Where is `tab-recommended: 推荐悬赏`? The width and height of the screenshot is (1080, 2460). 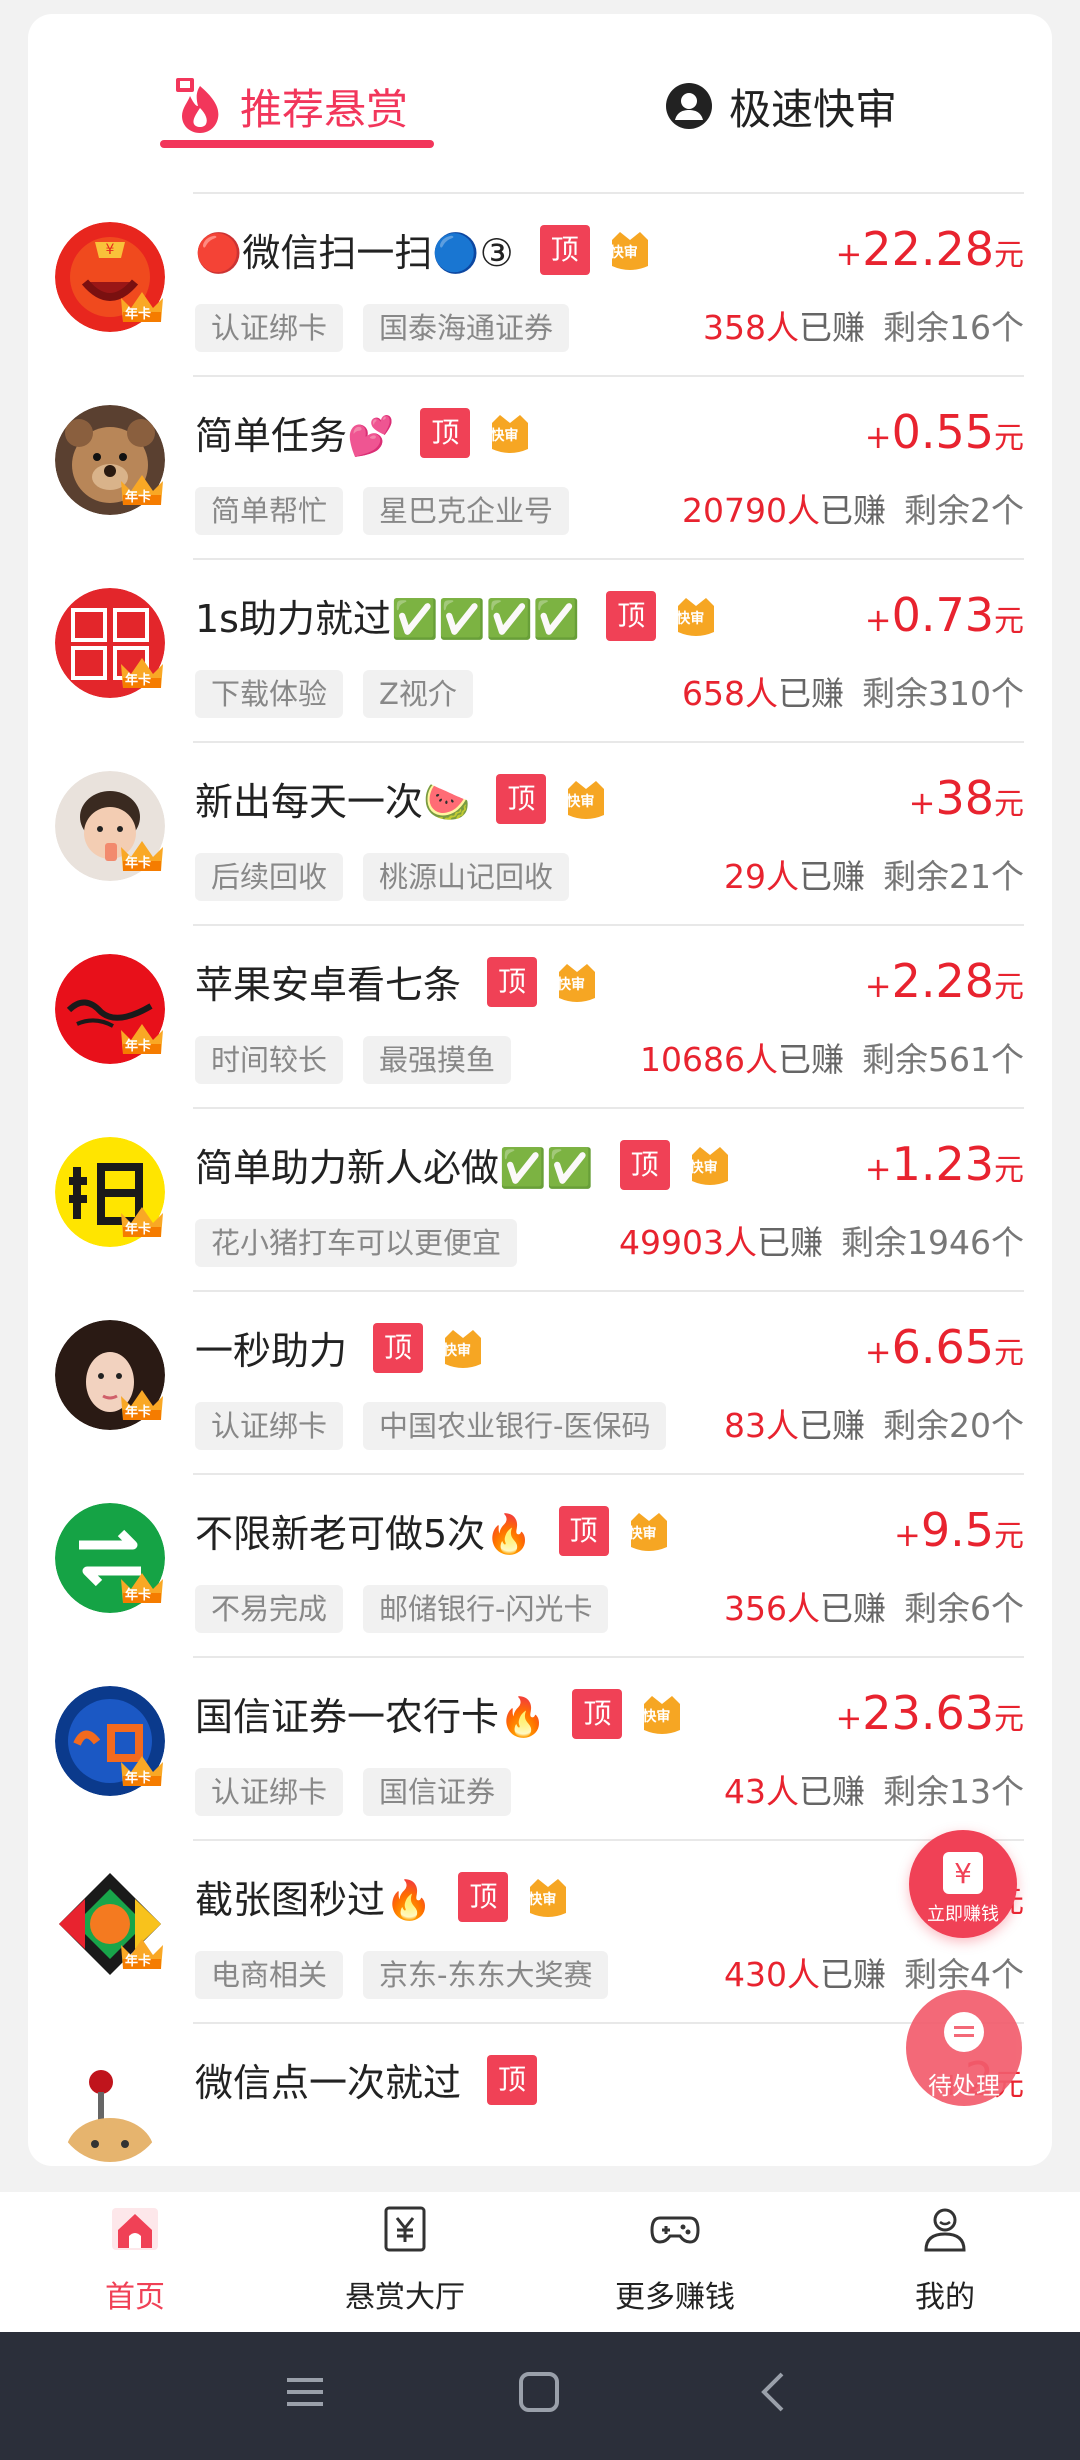
tab-recommended: 推荐悬赏 is located at coordinates (291, 106).